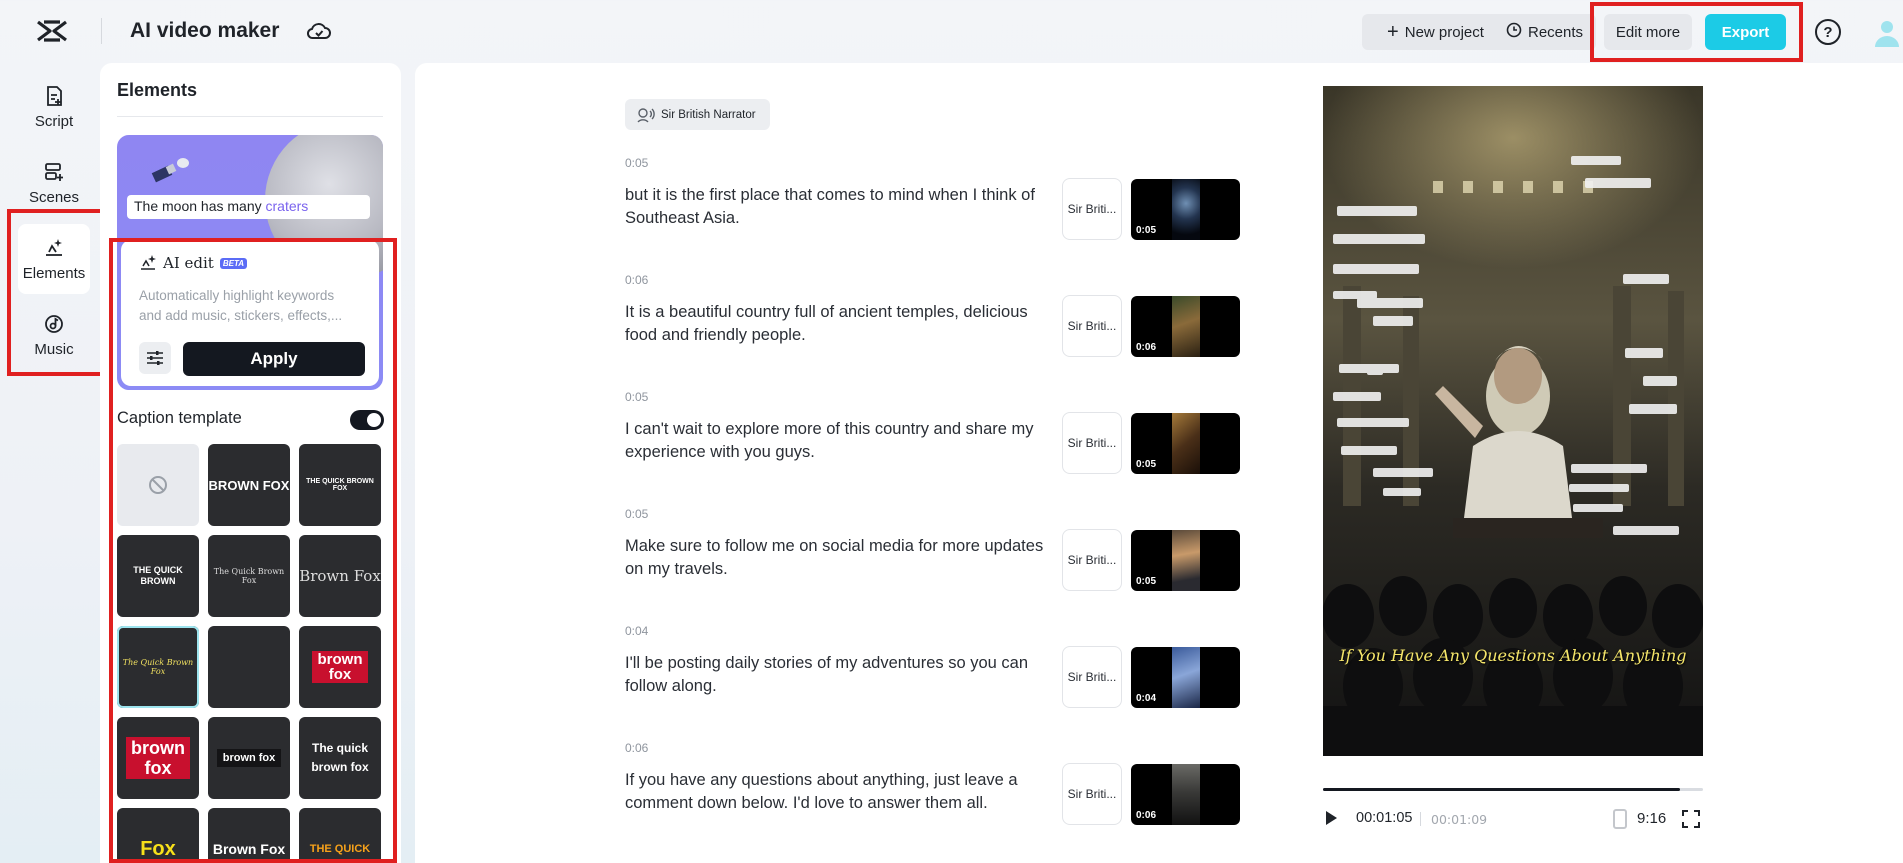 This screenshot has height=863, width=1903. I want to click on apply-button: Apply, so click(274, 359).